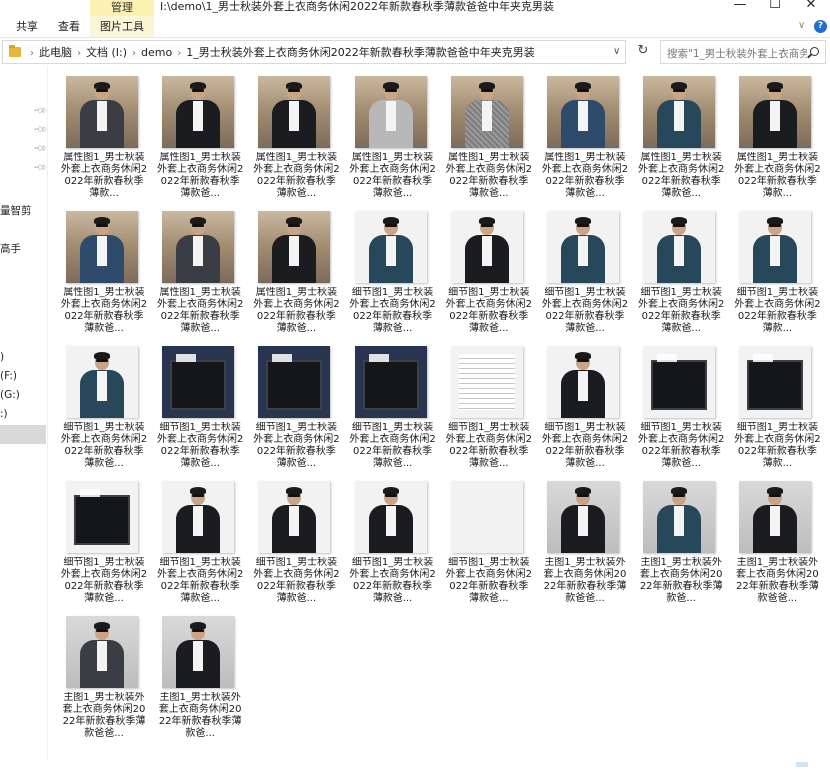 This screenshot has height=771, width=830. What do you see at coordinates (10, 395) in the screenshot?
I see `nav-item: (G:)` at bounding box center [10, 395].